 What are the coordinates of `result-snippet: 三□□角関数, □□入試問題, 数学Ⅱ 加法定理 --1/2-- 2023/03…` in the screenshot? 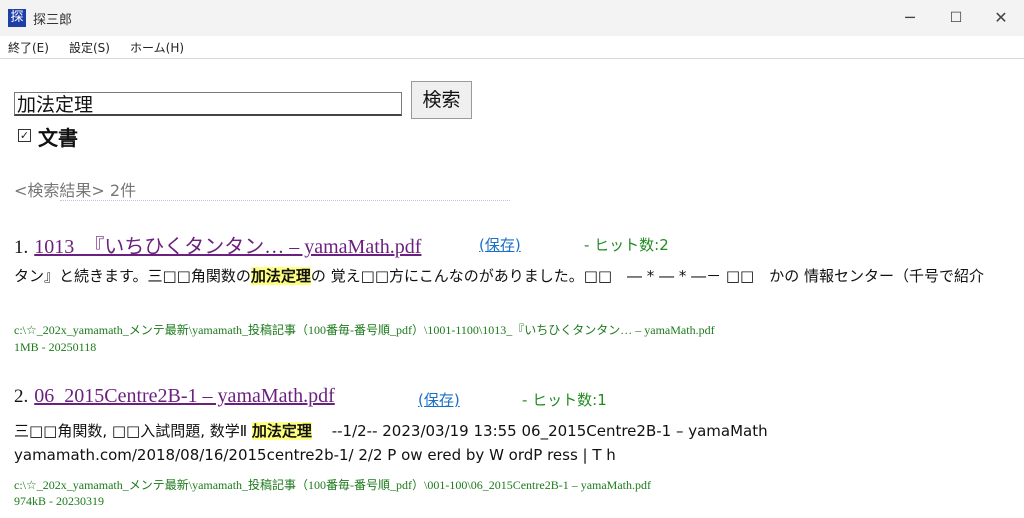 It's located at (504, 443).